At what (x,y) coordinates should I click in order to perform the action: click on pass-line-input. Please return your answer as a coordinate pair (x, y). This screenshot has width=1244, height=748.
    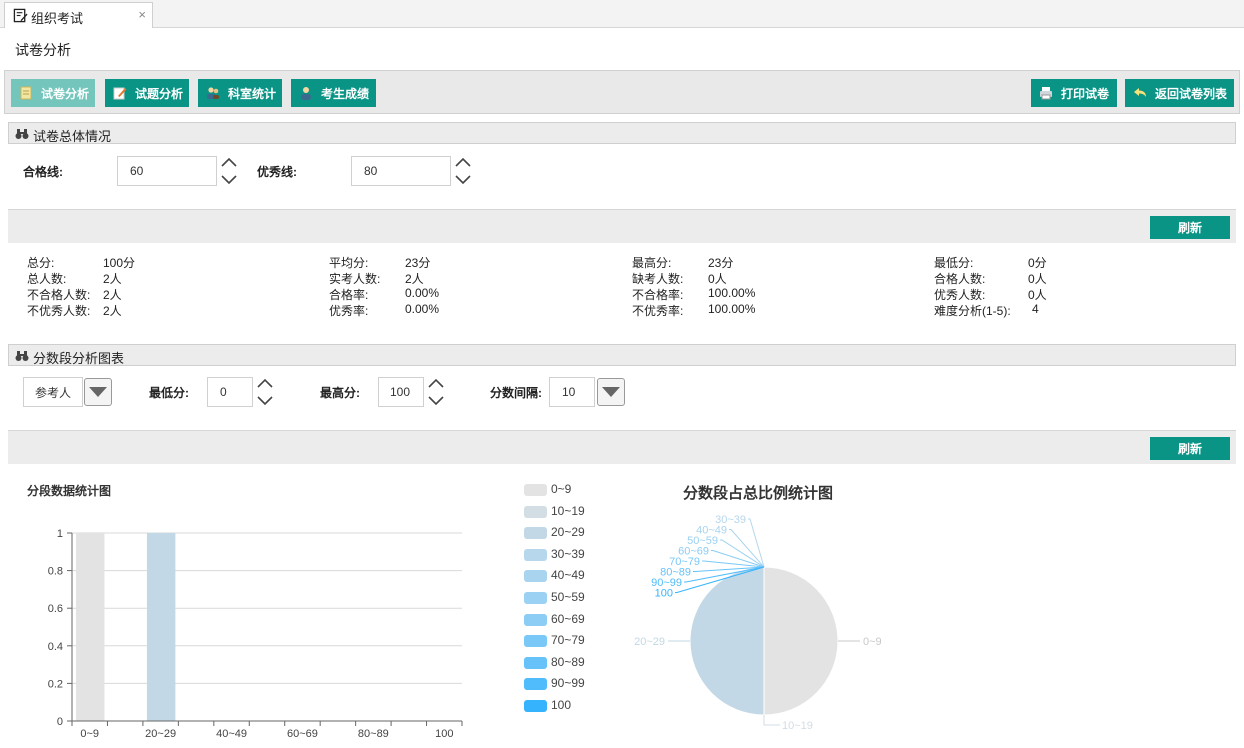
    Looking at the image, I should click on (167, 171).